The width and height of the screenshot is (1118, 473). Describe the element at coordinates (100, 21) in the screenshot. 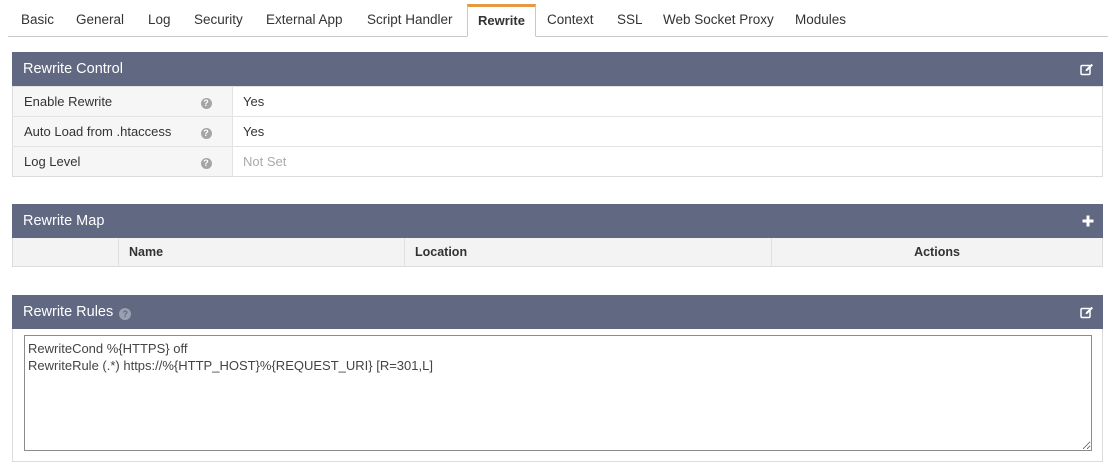

I see `tab-general: General` at that location.